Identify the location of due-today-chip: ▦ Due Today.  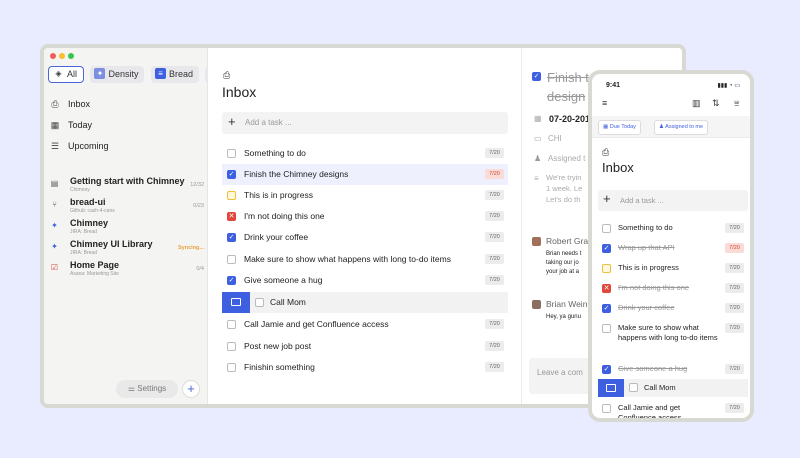
(619, 127).